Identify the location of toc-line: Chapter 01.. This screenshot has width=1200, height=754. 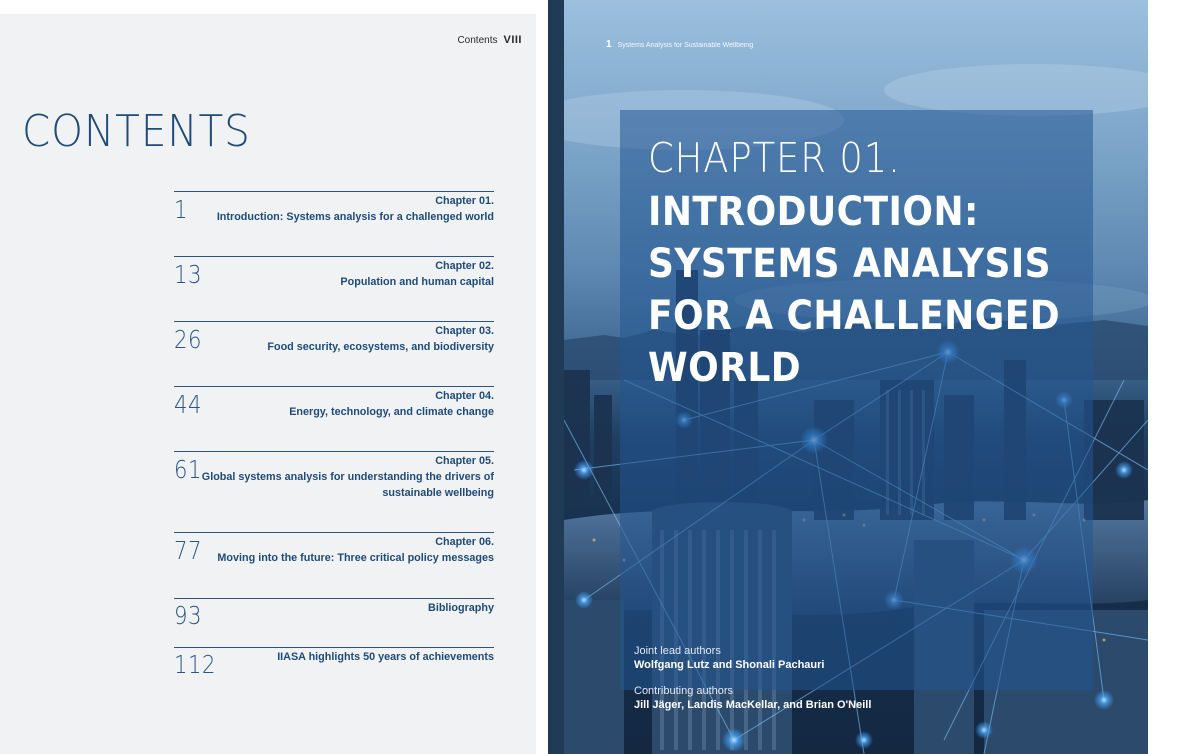
(464, 201).